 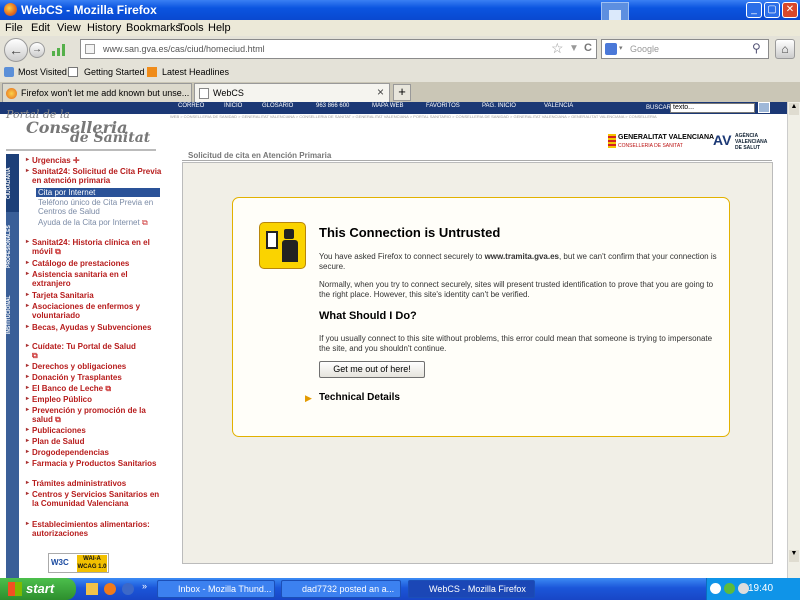 What do you see at coordinates (715, 588) in the screenshot?
I see `tray-network-icon` at bounding box center [715, 588].